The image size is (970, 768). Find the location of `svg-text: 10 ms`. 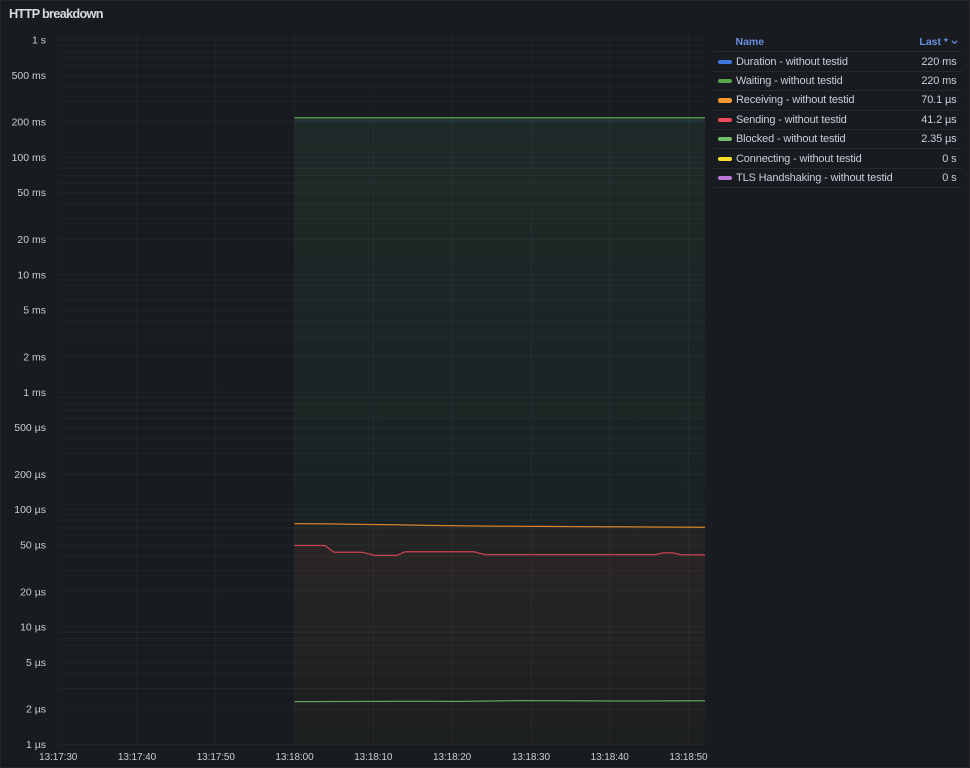

svg-text: 10 ms is located at coordinates (31, 275).